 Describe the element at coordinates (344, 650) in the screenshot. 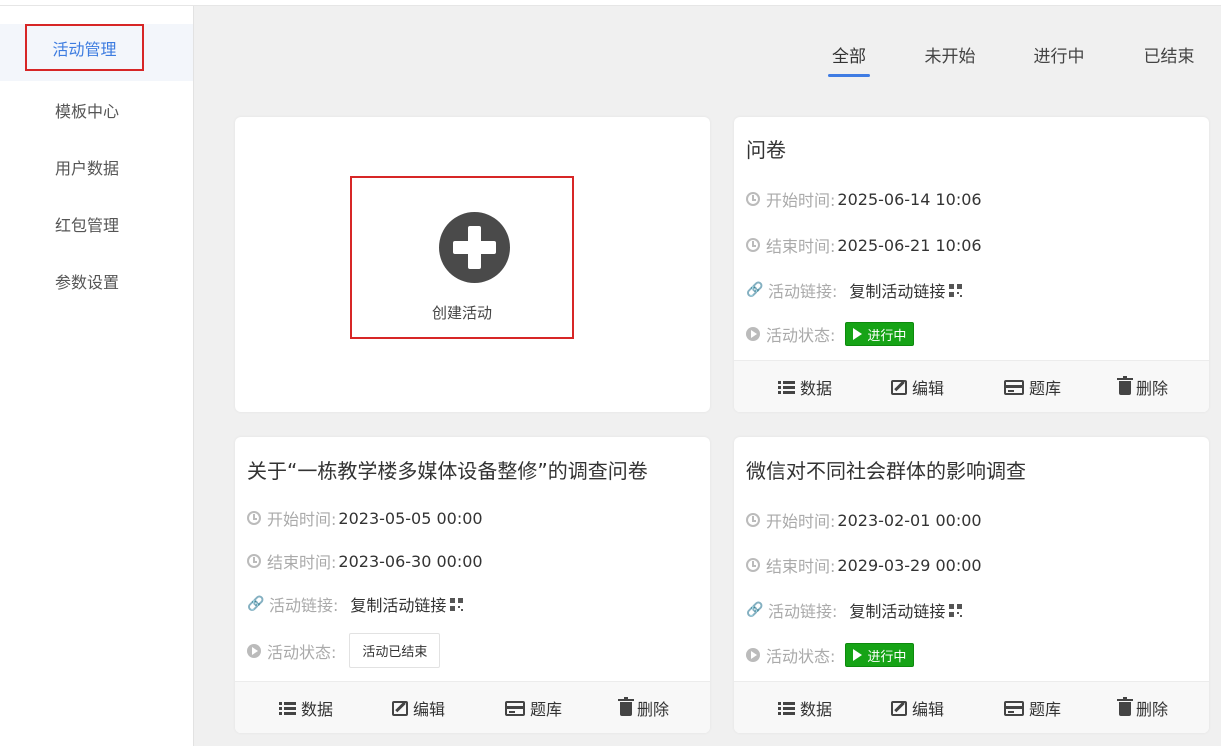

I see `status-row: 活动状态: 活动已结束` at that location.